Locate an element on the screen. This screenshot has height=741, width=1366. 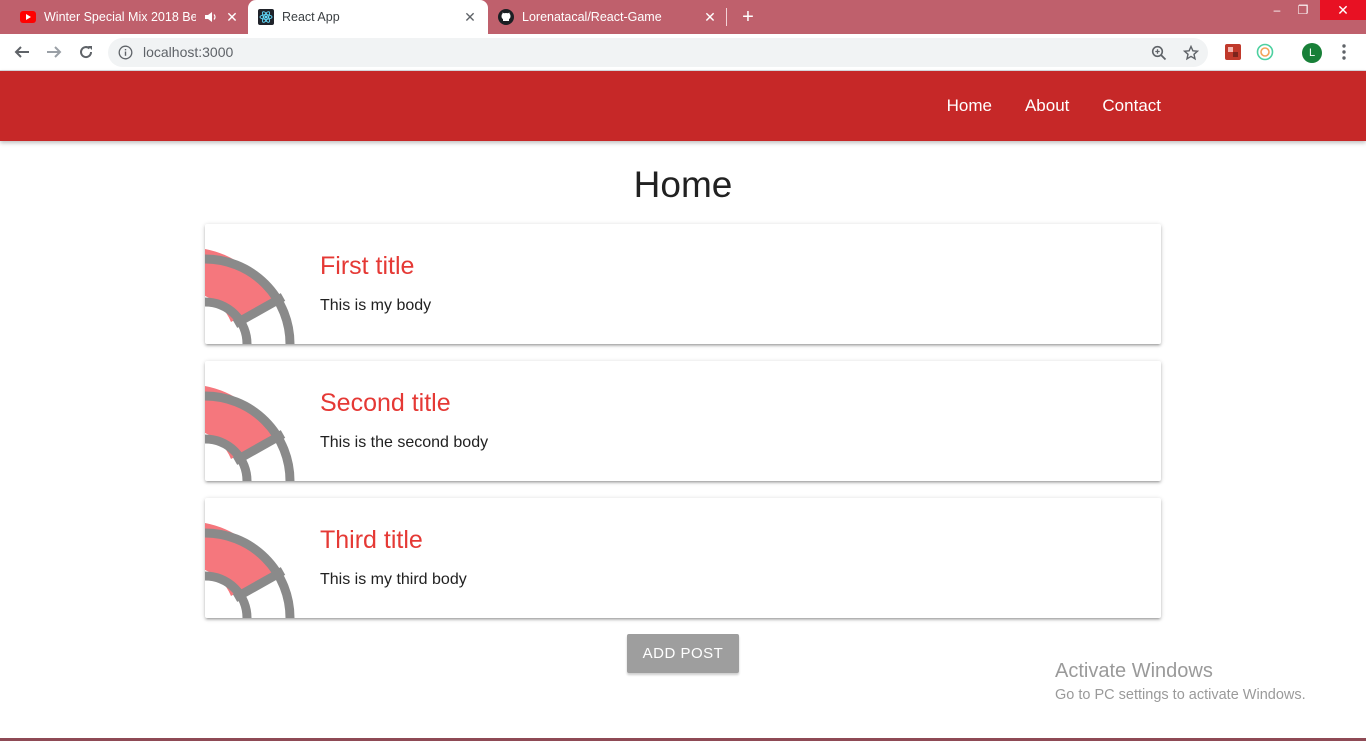
post-title: Second title is located at coordinates (385, 403).